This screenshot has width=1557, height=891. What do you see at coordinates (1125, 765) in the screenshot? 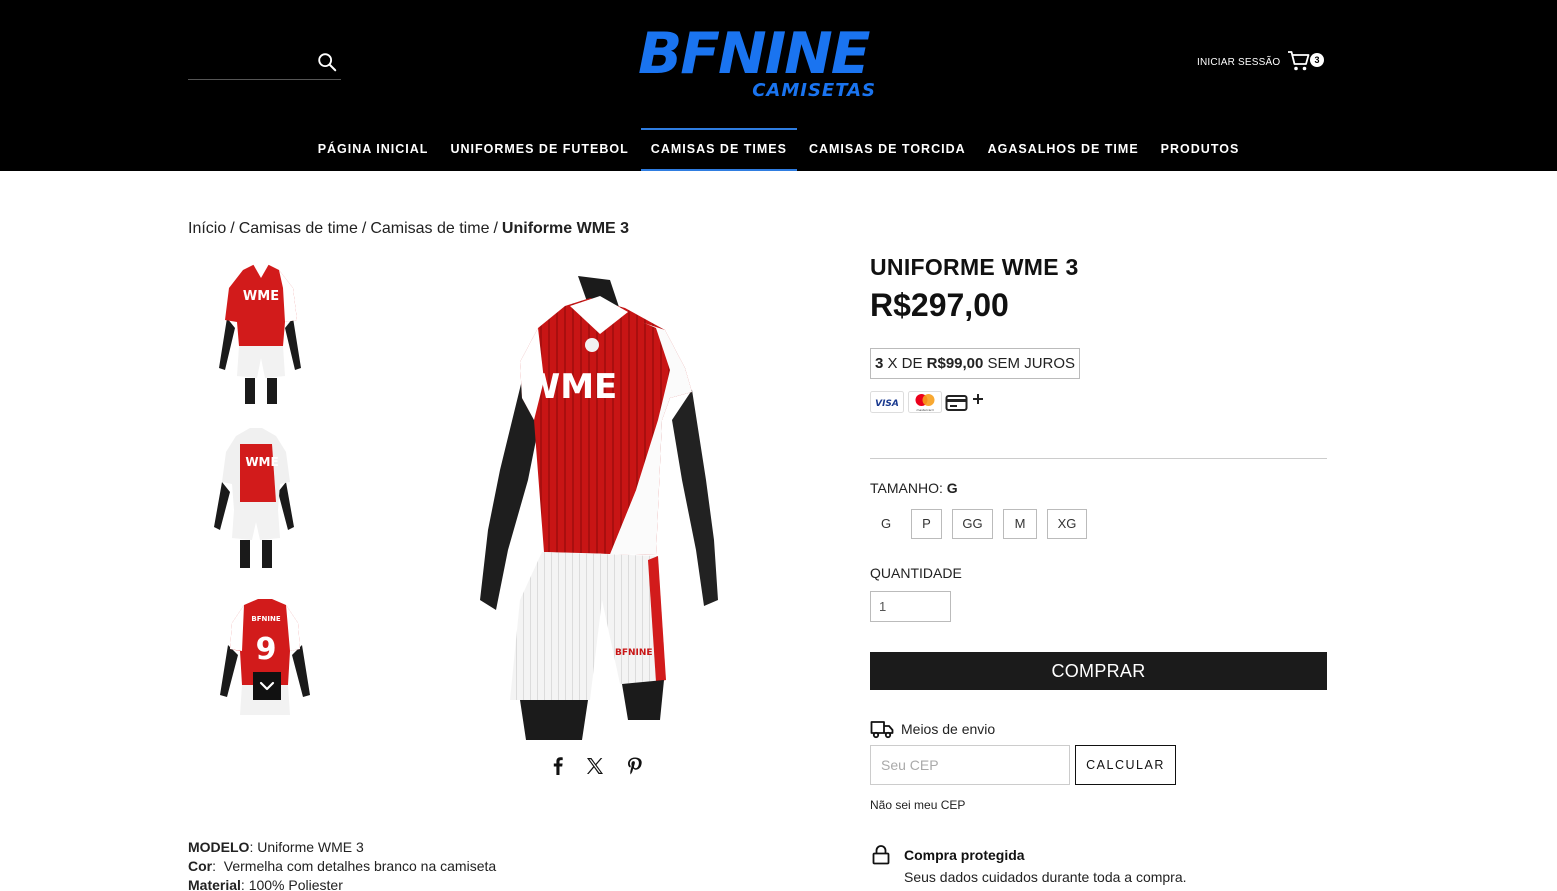
I see `calculate-shipping-button: CALCULAR` at bounding box center [1125, 765].